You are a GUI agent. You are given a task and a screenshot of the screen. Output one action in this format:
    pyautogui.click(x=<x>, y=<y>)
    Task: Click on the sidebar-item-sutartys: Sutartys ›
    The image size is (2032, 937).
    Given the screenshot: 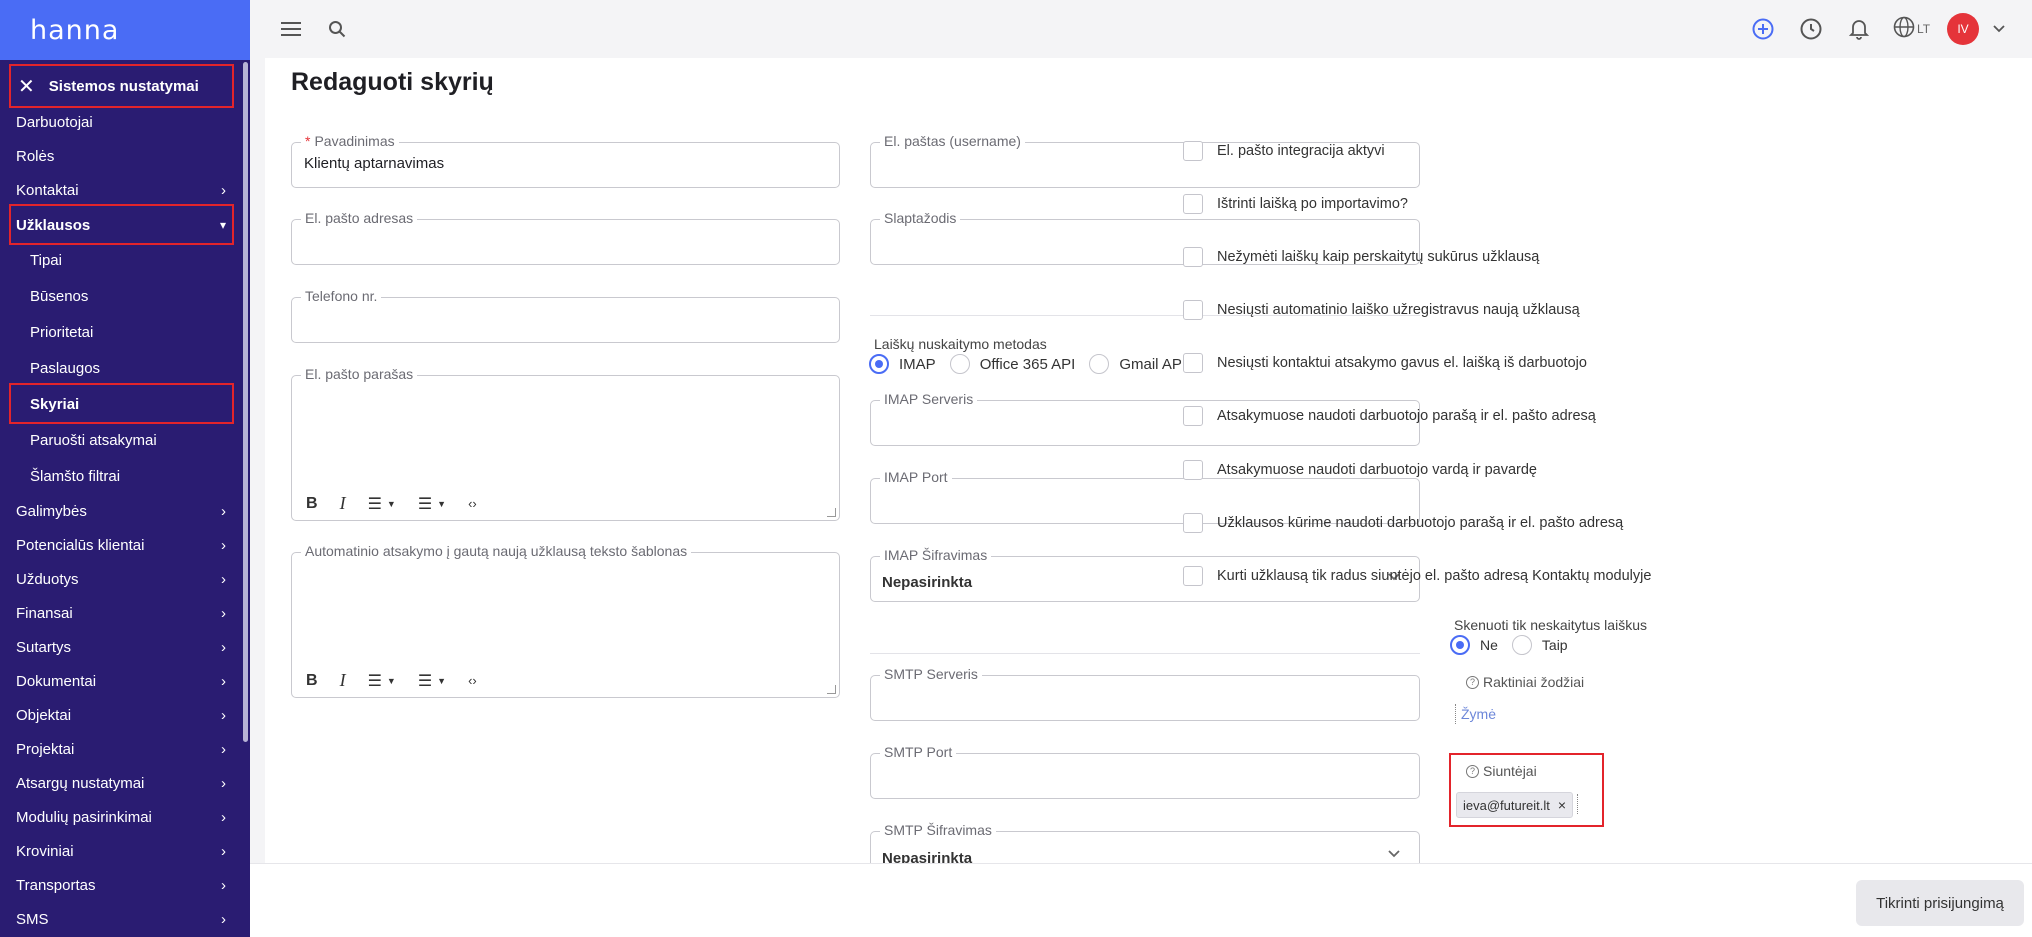 What is the action you would take?
    pyautogui.click(x=128, y=647)
    